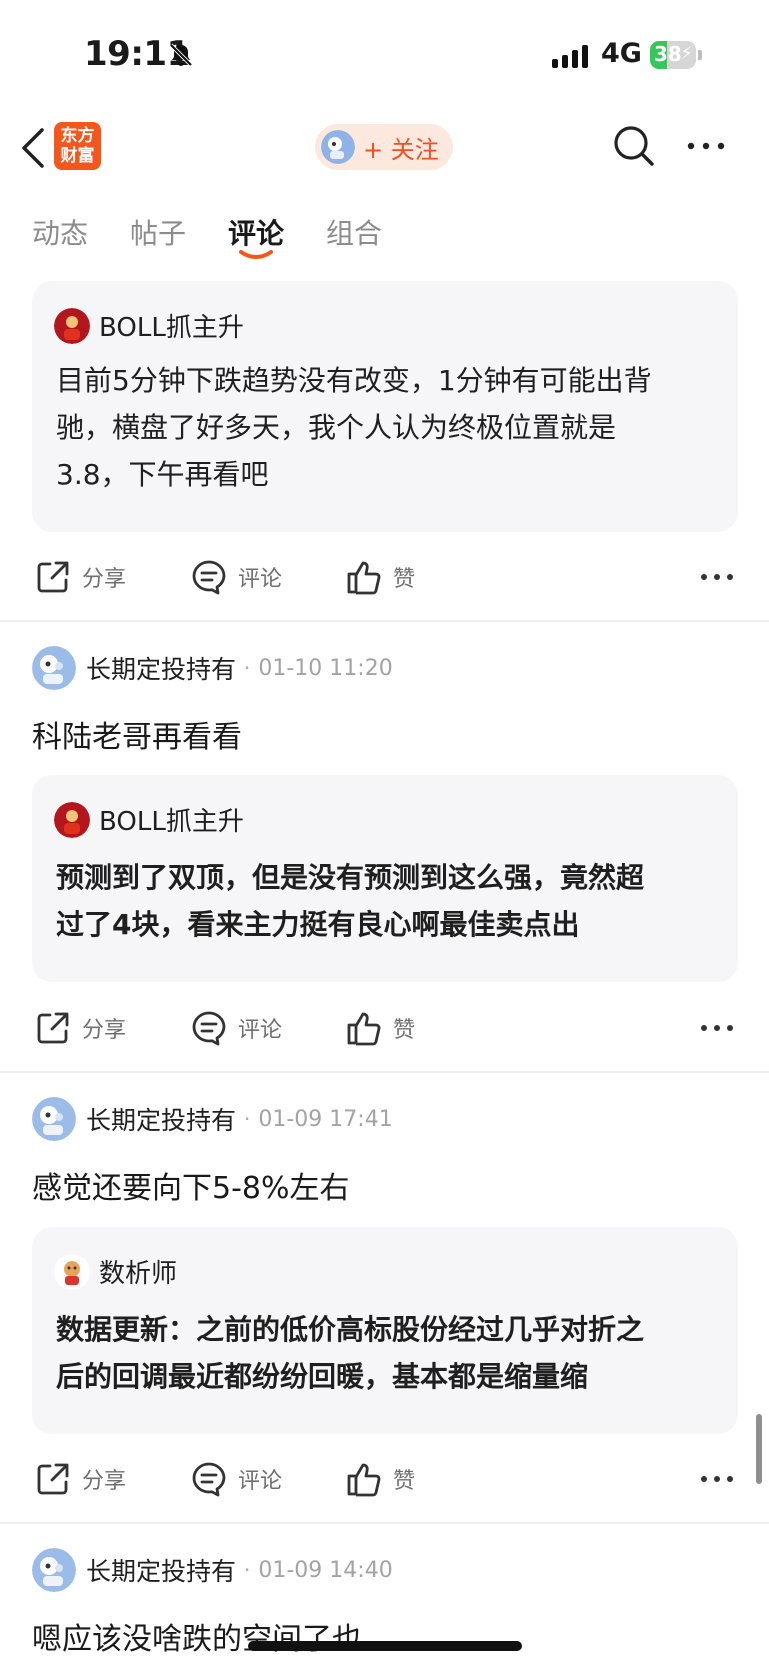  I want to click on post-header: 长期定投持有 · 01-09 17:41, so click(212, 1119).